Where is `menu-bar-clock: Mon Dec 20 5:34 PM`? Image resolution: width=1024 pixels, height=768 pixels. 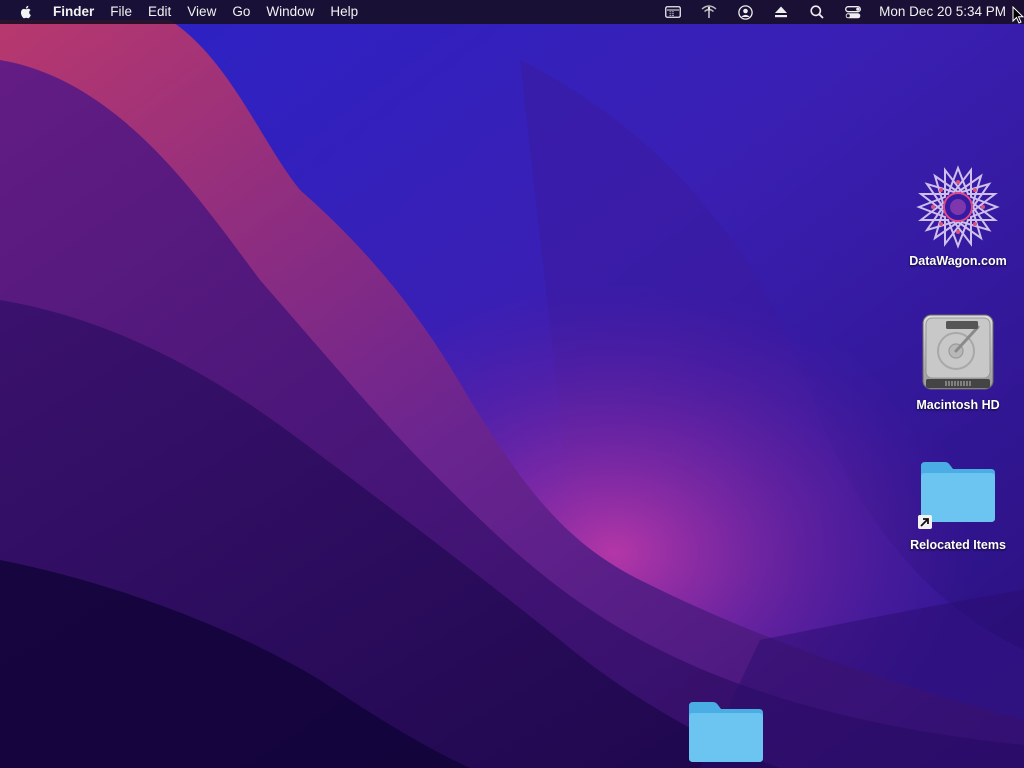 menu-bar-clock: Mon Dec 20 5:34 PM is located at coordinates (947, 12).